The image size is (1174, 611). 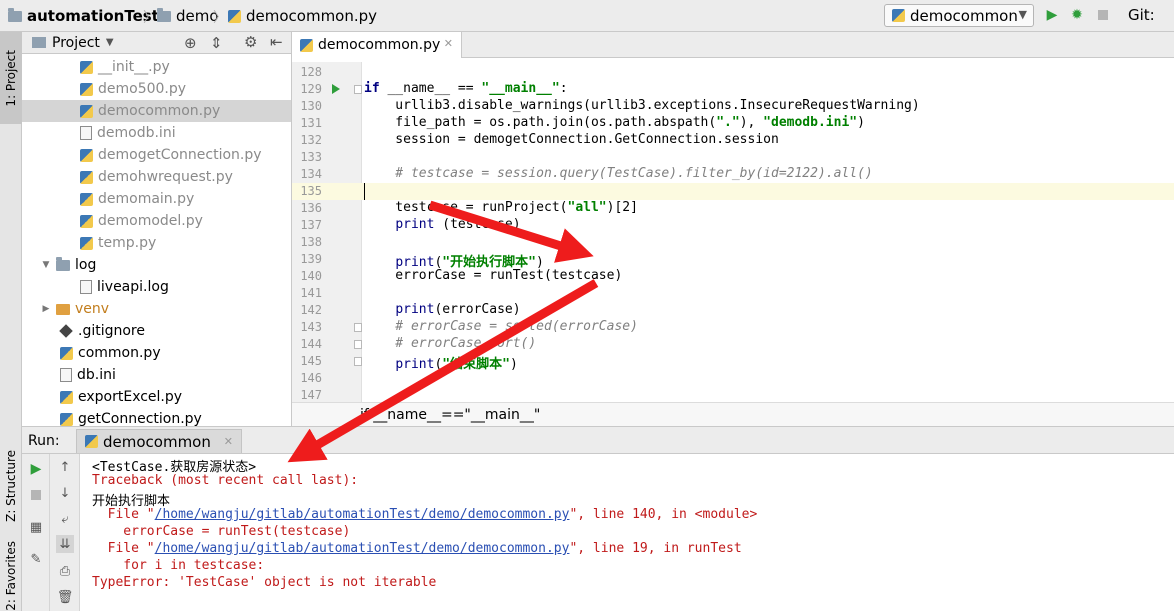 I want to click on breadcrumb-project: automationTest, so click(x=83, y=16).